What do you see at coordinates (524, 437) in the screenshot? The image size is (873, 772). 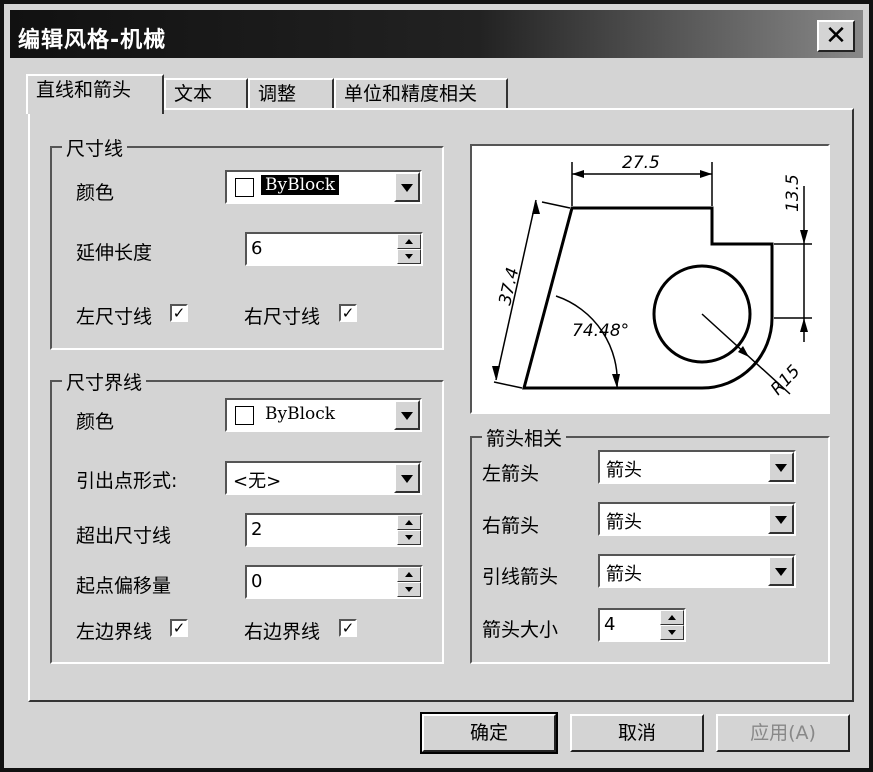 I see `arrow-group-title: 箭头相关` at bounding box center [524, 437].